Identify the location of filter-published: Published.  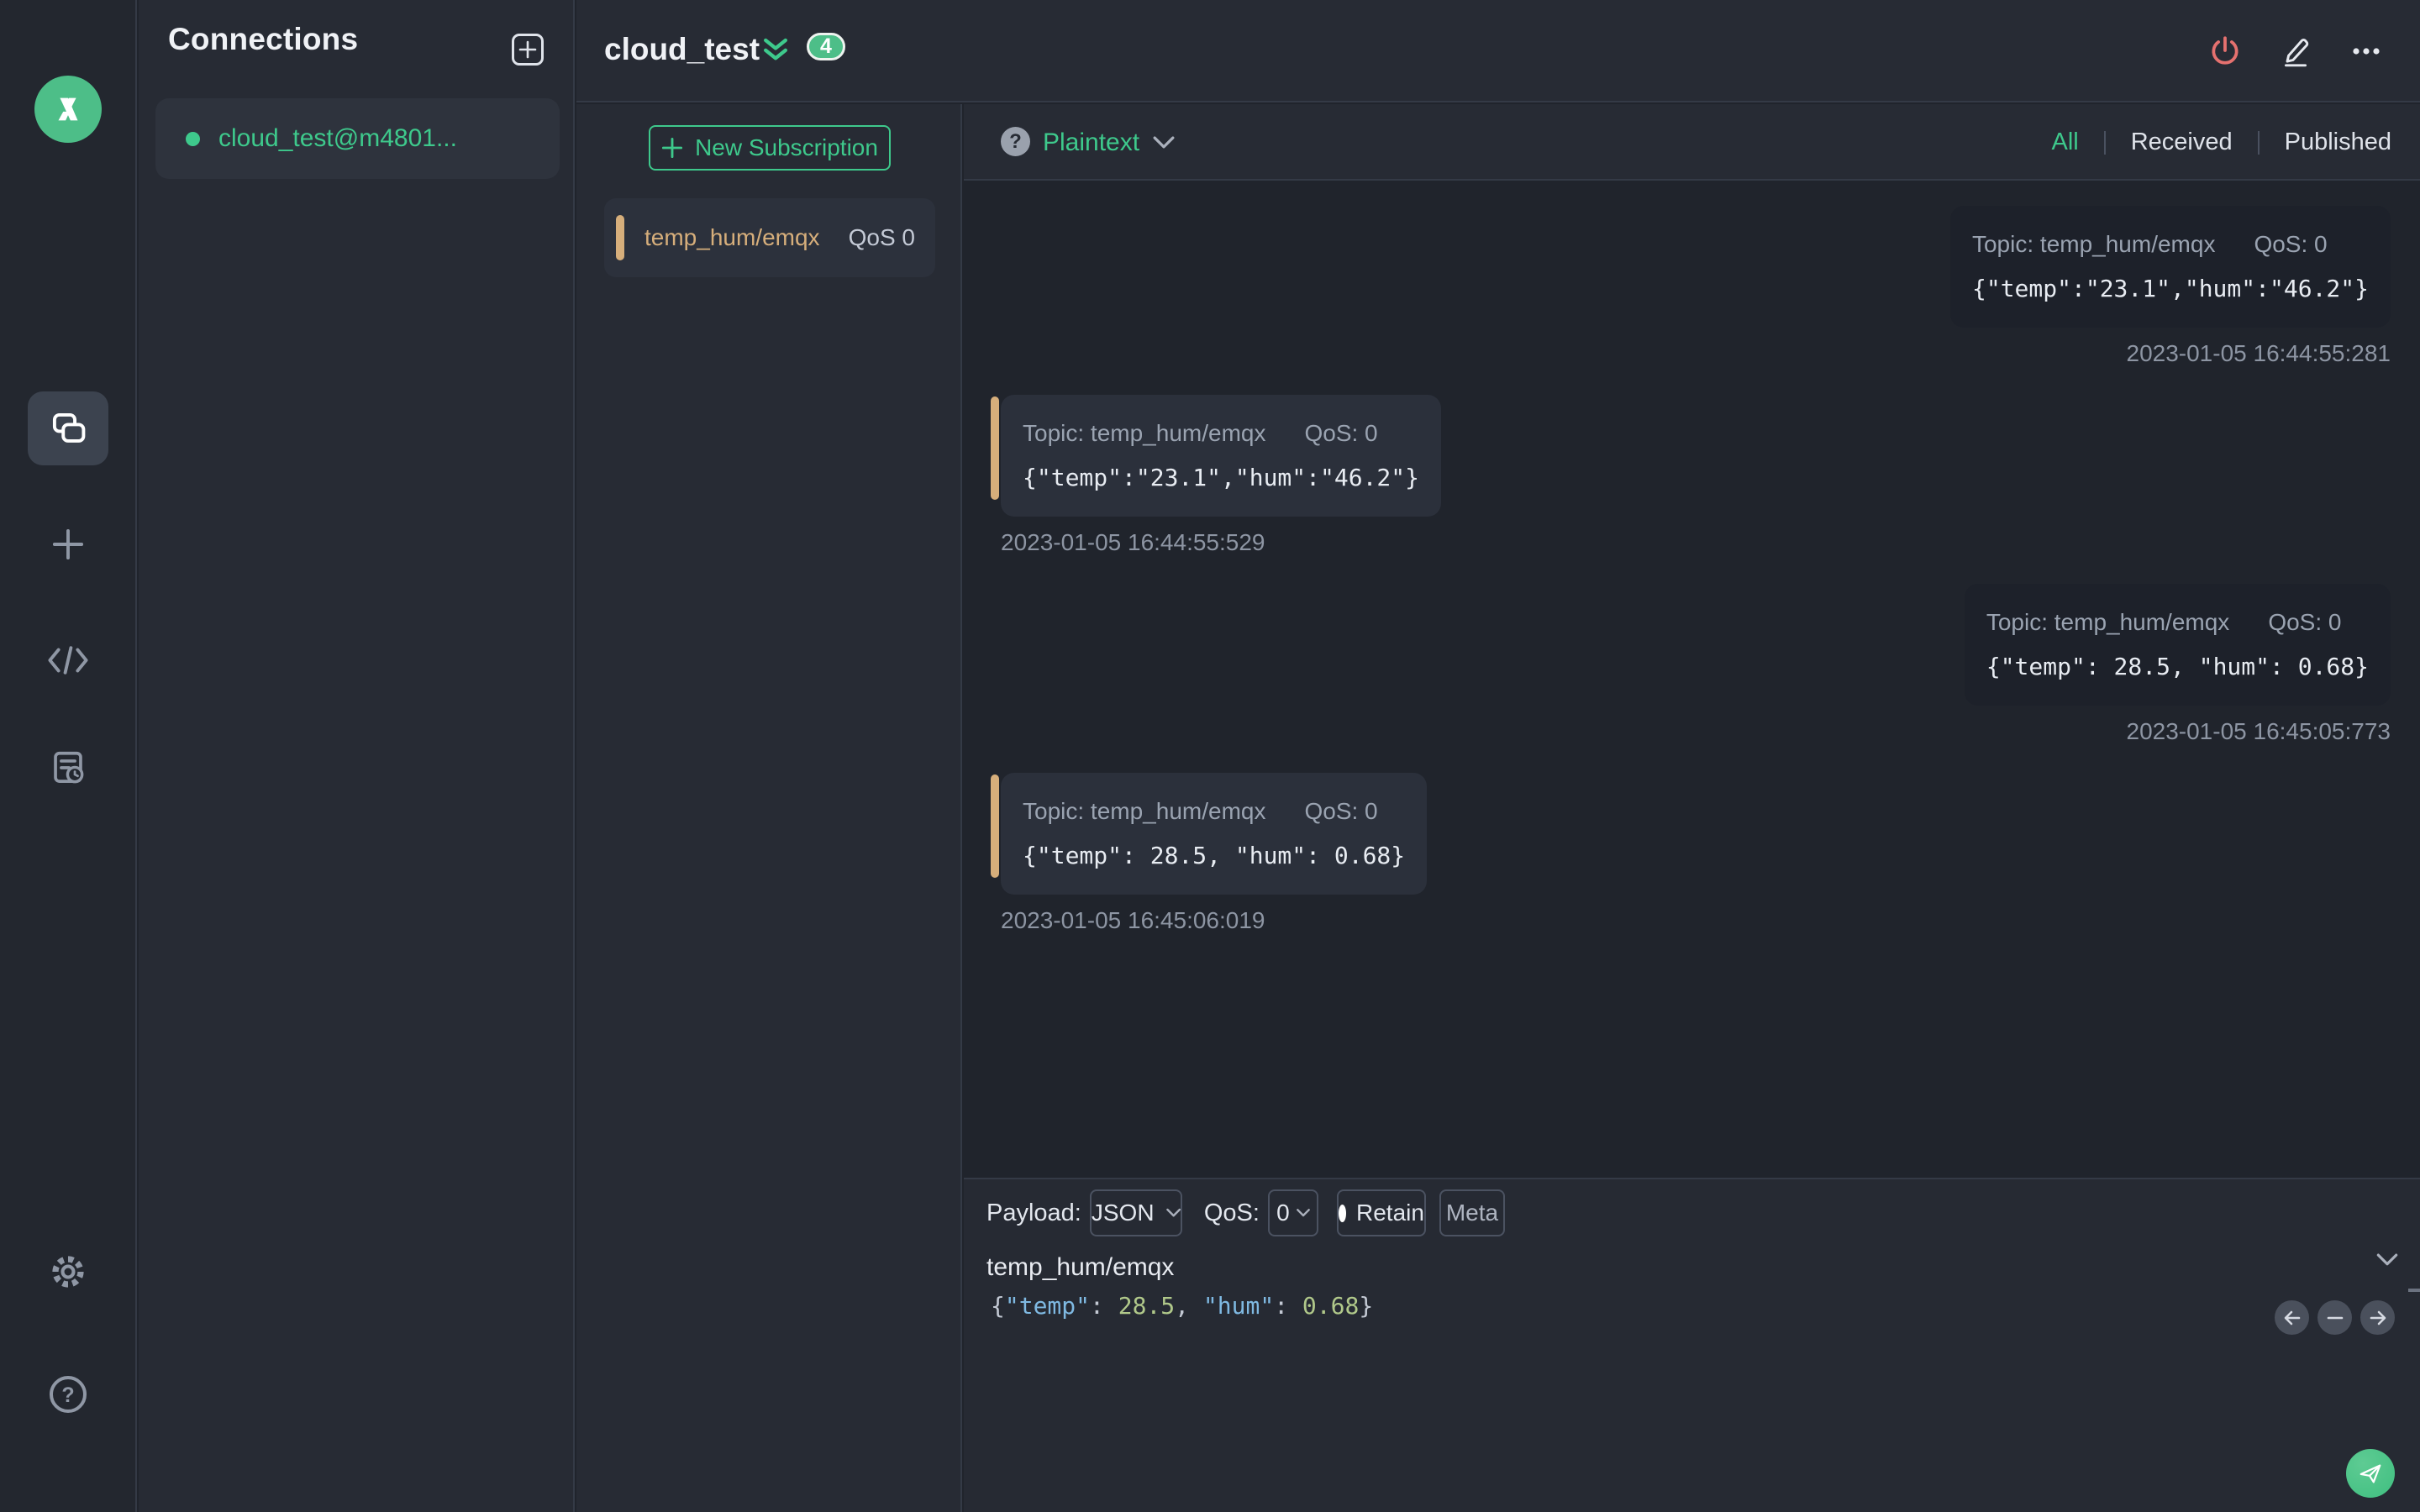
(2338, 142).